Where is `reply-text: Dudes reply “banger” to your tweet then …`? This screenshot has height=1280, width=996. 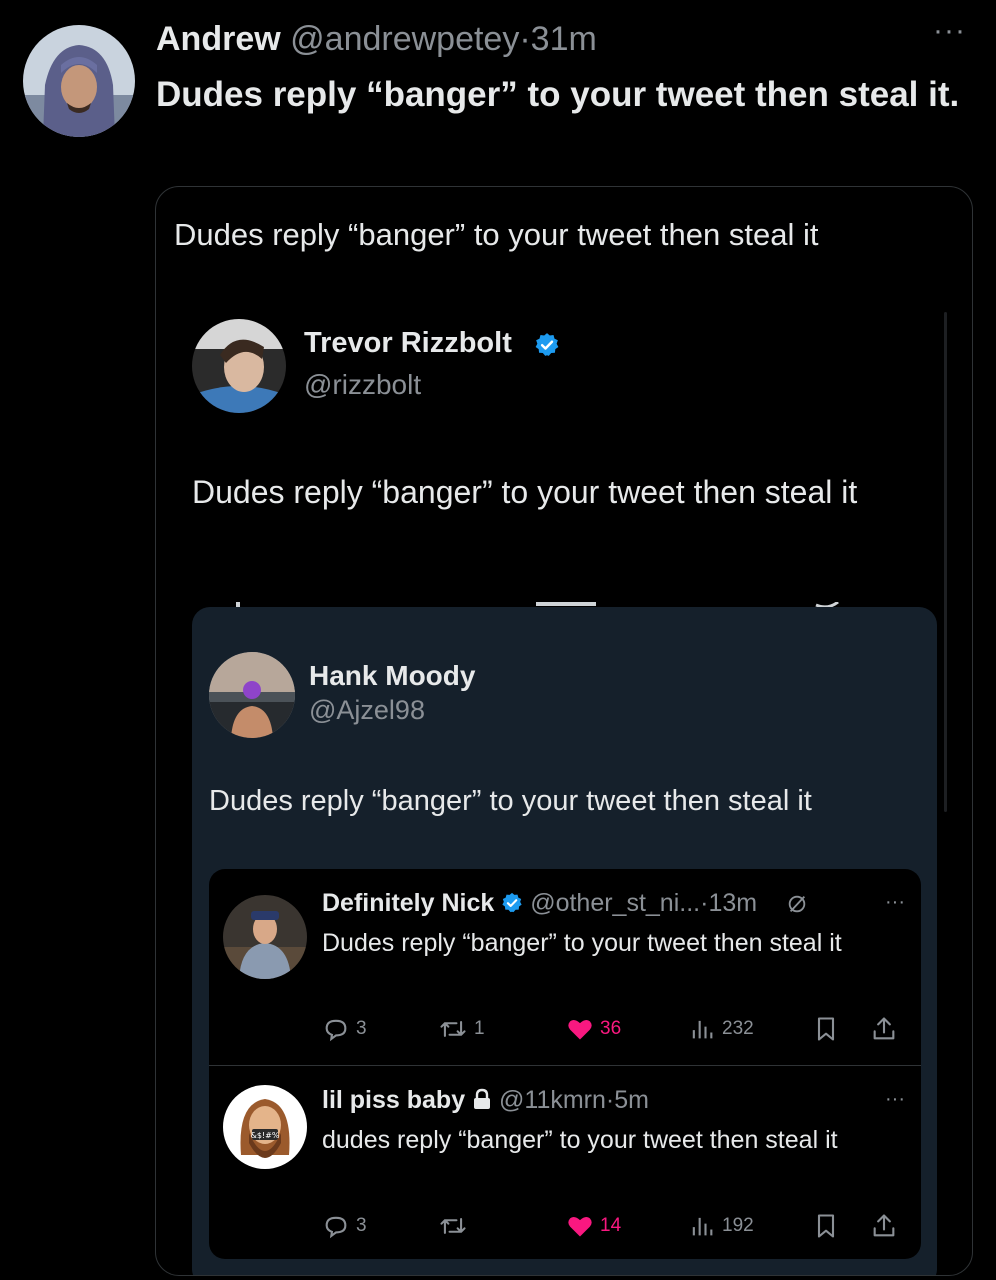
reply-text: Dudes reply “banger” to your tweet then … is located at coordinates (582, 943).